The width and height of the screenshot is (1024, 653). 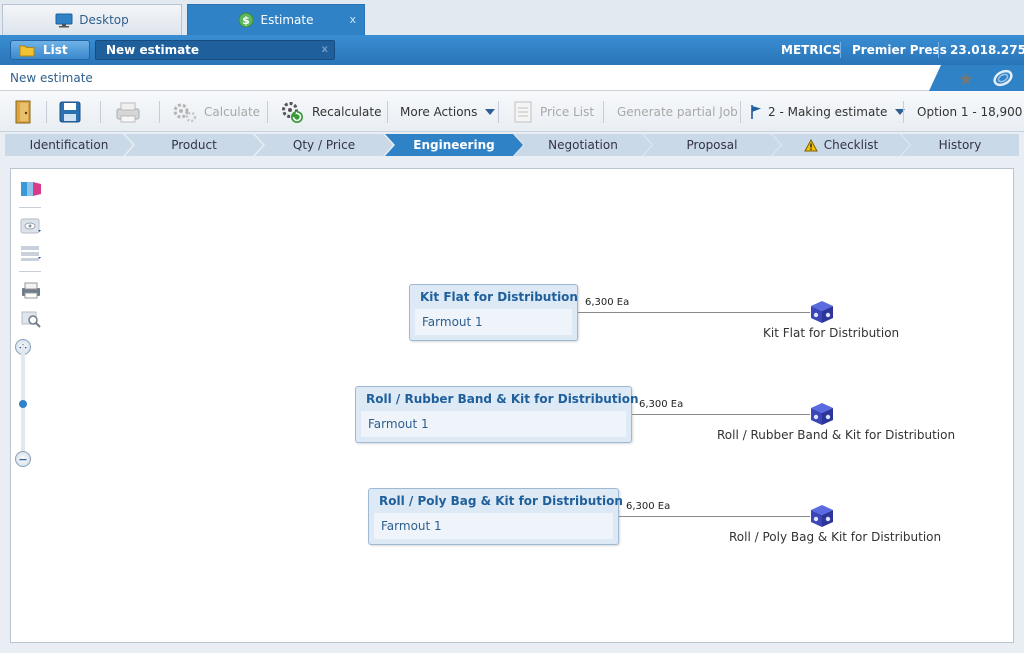 I want to click on output-label: Roll / Poly Bag & Kit for Distribution, so click(x=835, y=537).